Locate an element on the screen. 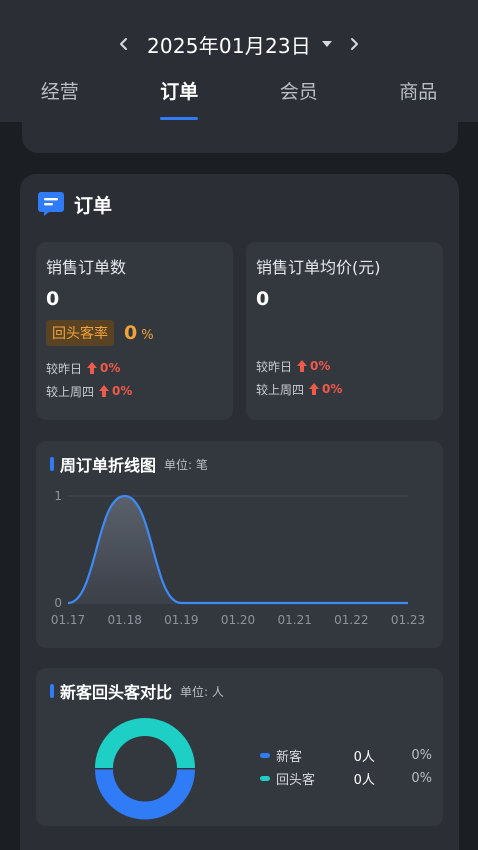 Image resolution: width=478 pixels, height=850 pixels. top-header: 2025年01月23日 经营 订单 会员 商品 is located at coordinates (239, 61).